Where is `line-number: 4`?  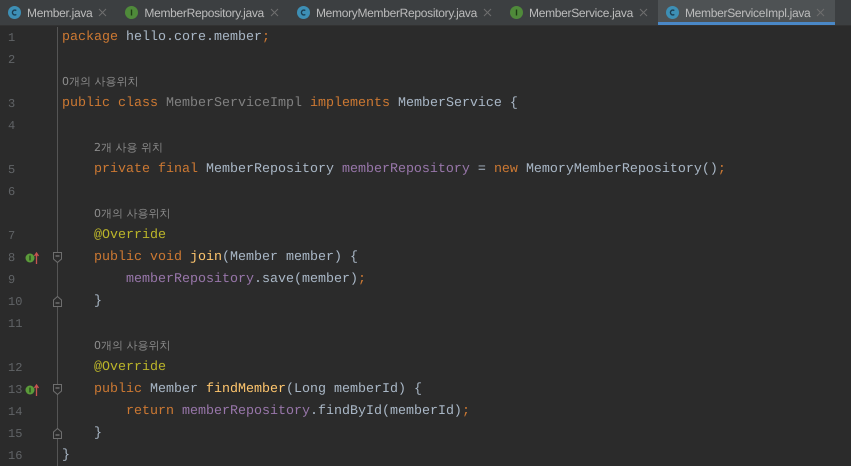
line-number: 4 is located at coordinates (12, 126).